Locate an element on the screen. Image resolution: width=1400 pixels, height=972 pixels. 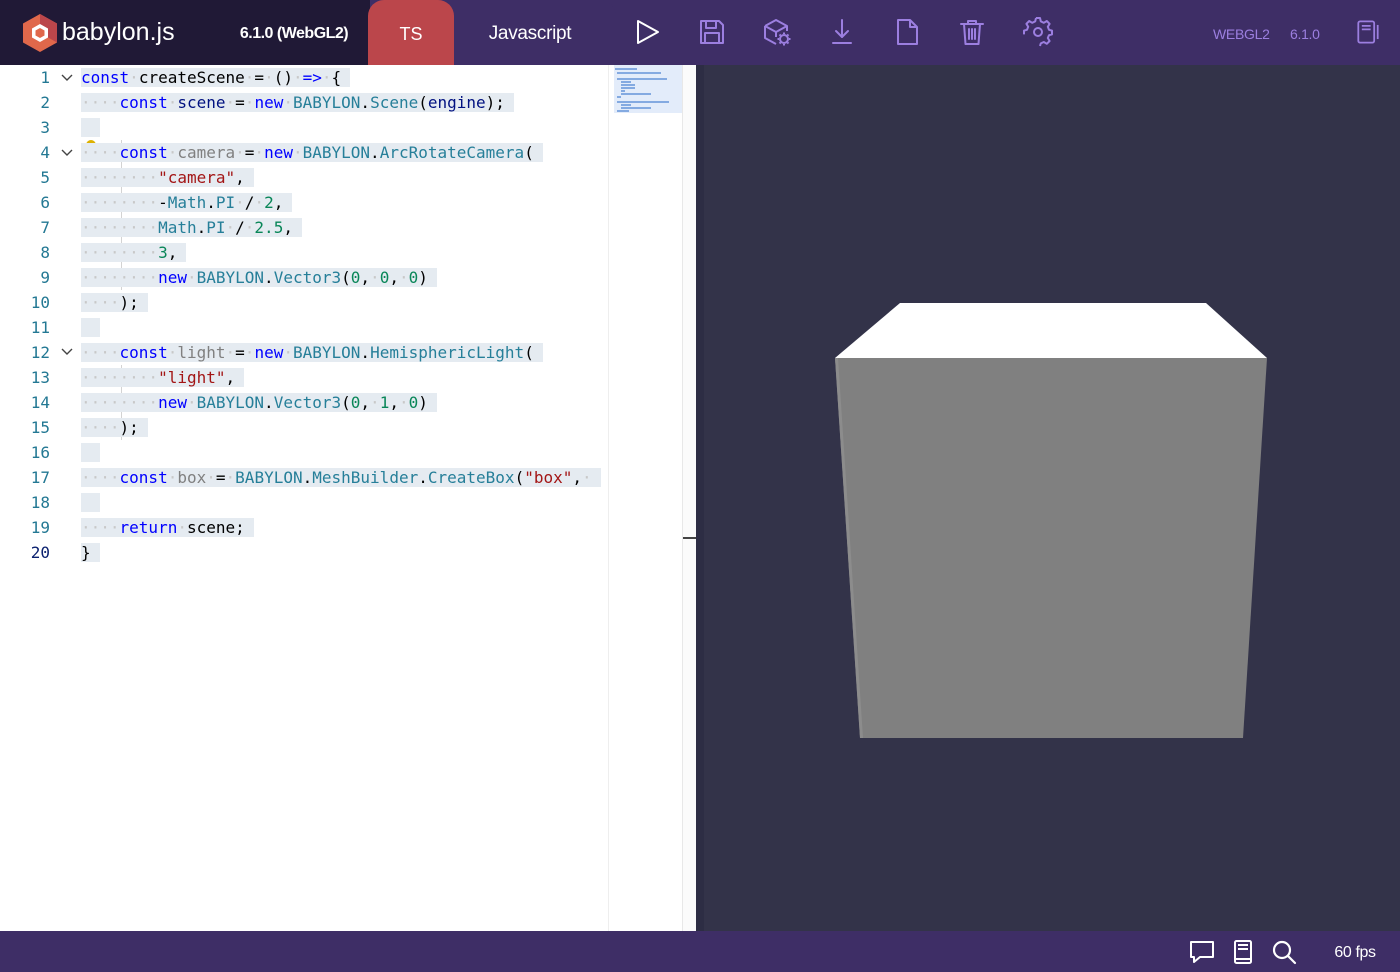
scrollbar-position-marker is located at coordinates (689, 538).